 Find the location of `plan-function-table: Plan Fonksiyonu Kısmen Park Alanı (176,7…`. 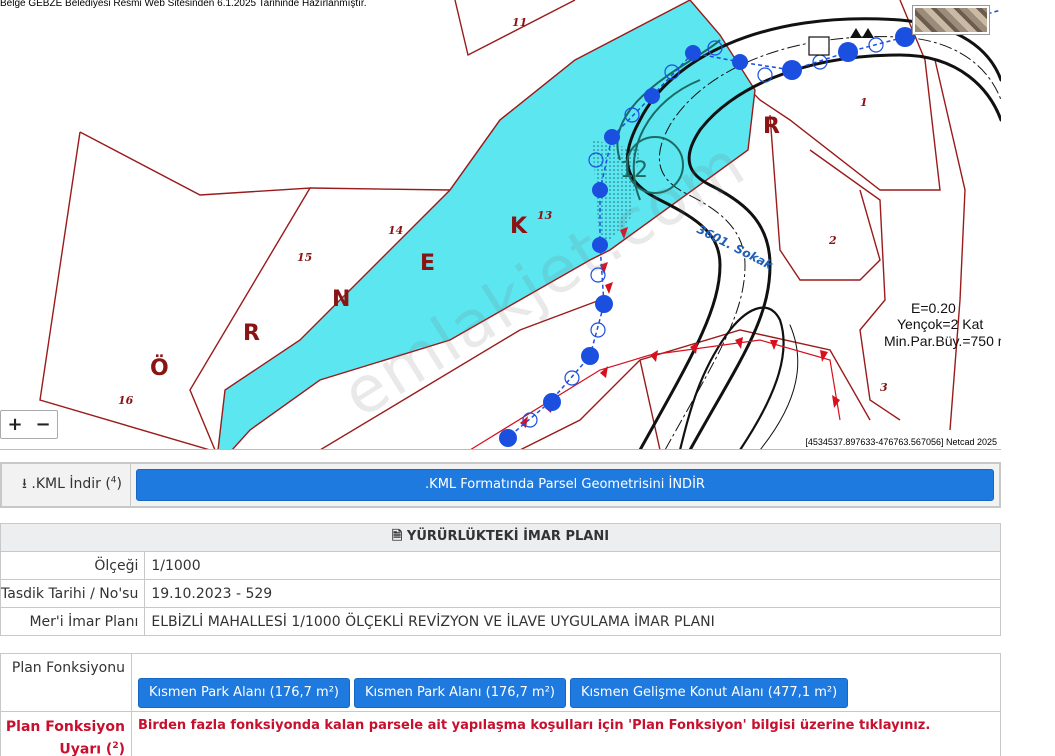

plan-function-table: Plan Fonksiyonu Kısmen Park Alanı (176,7… is located at coordinates (500, 704).